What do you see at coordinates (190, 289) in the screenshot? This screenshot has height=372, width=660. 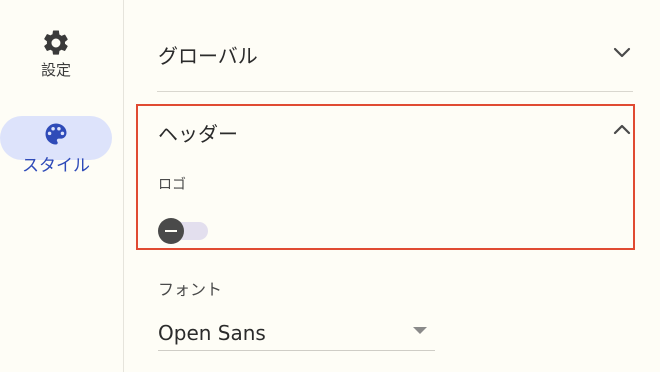 I see `font-select-label: フォント` at bounding box center [190, 289].